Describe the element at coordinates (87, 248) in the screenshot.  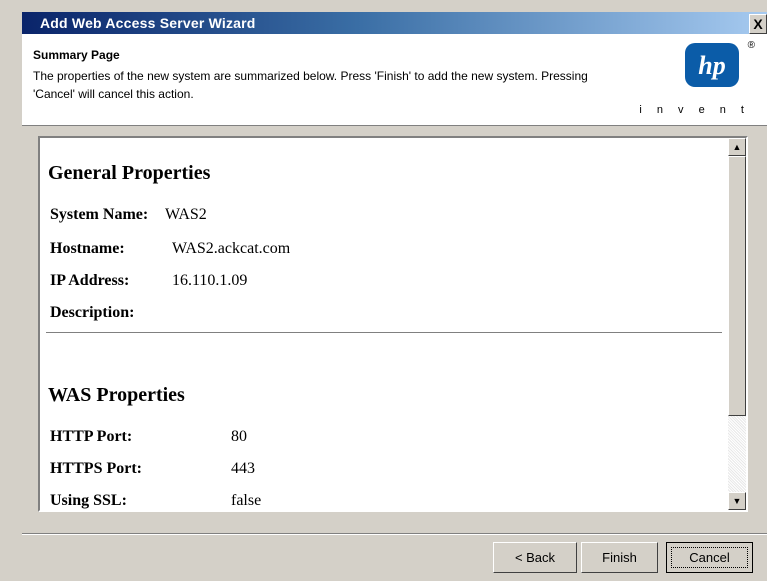
I see `hostname-label: Hostname:` at that location.